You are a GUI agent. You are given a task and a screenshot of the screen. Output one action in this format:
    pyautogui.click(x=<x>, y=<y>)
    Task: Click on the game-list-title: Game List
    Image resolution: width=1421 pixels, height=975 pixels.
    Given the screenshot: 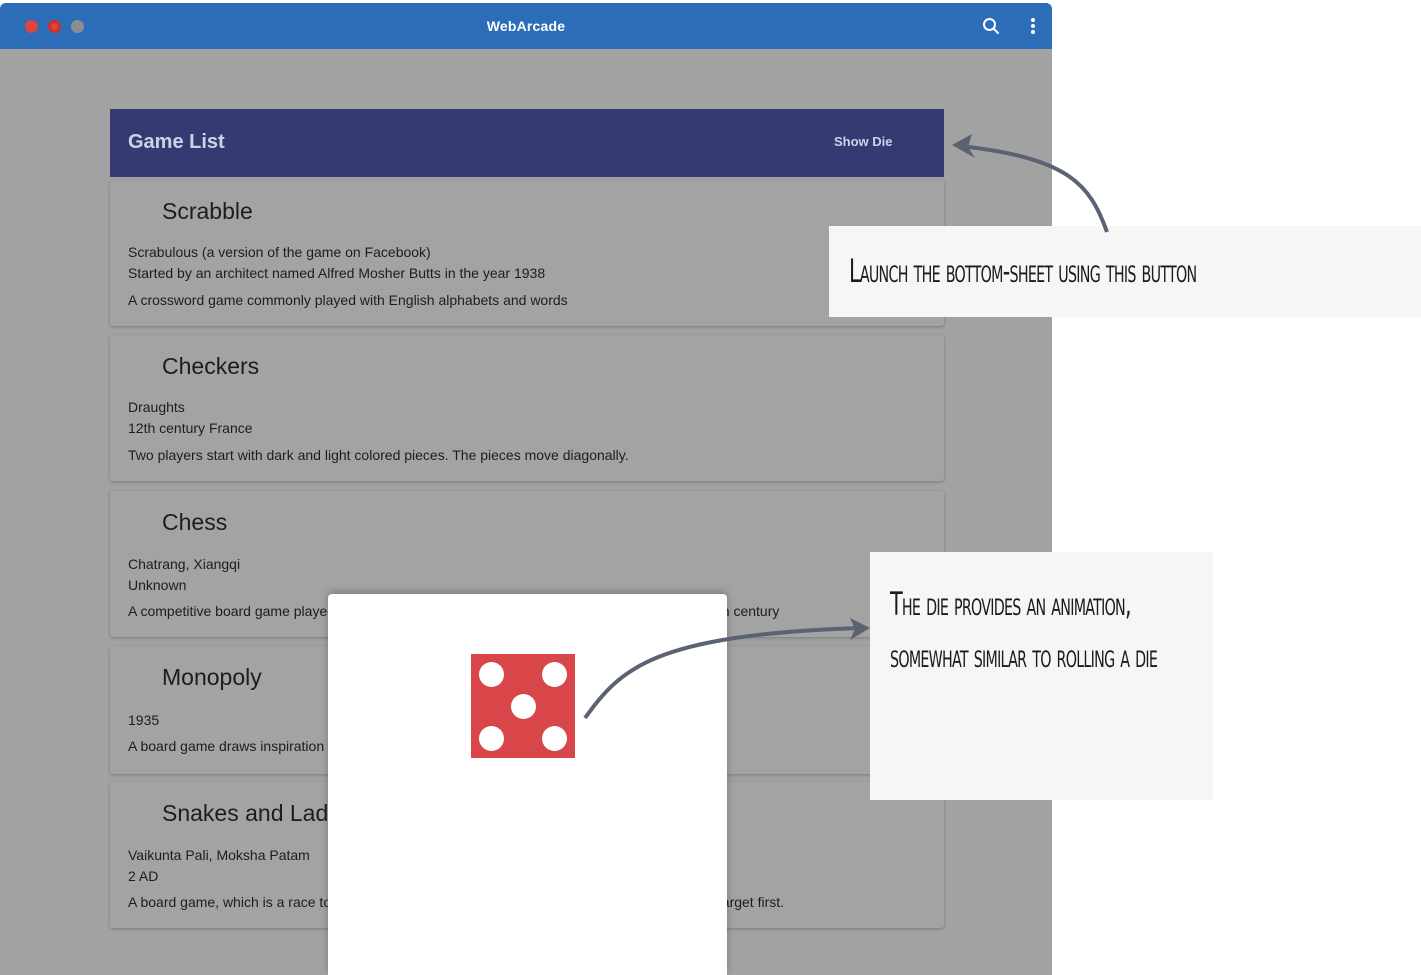 What is the action you would take?
    pyautogui.click(x=176, y=142)
    